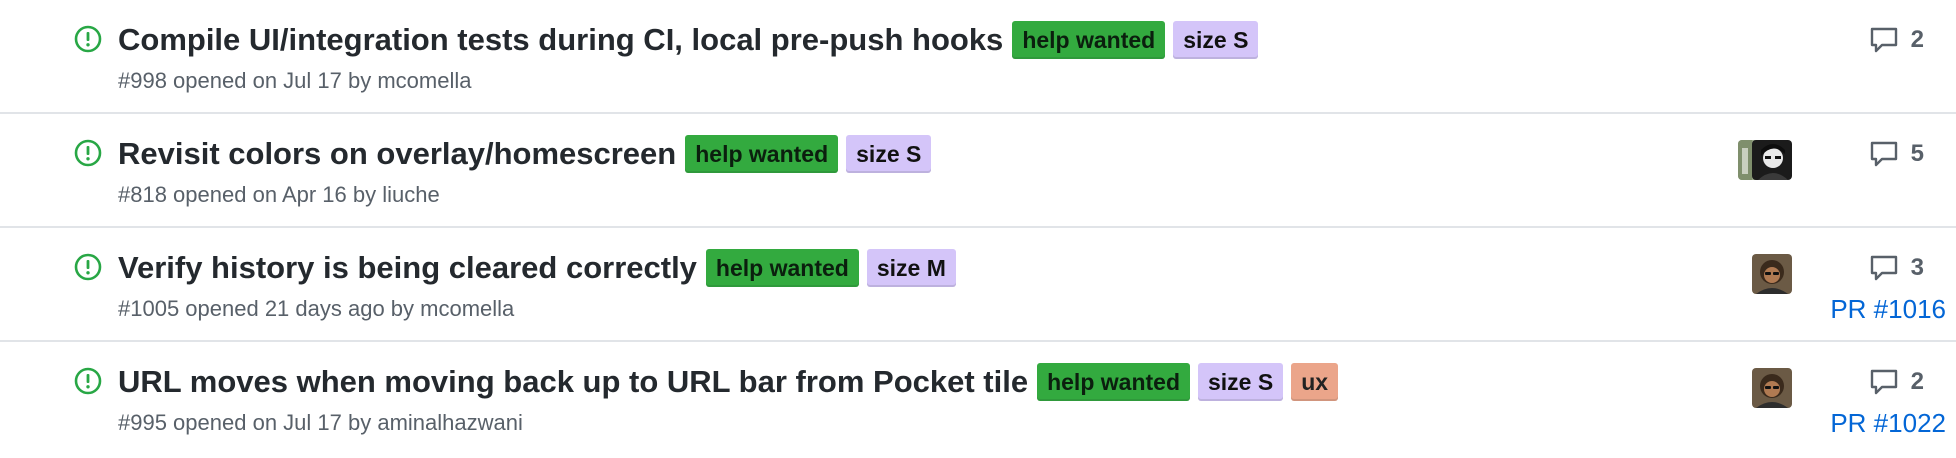 This screenshot has height=458, width=1956. I want to click on comments-link: 3, so click(1896, 268).